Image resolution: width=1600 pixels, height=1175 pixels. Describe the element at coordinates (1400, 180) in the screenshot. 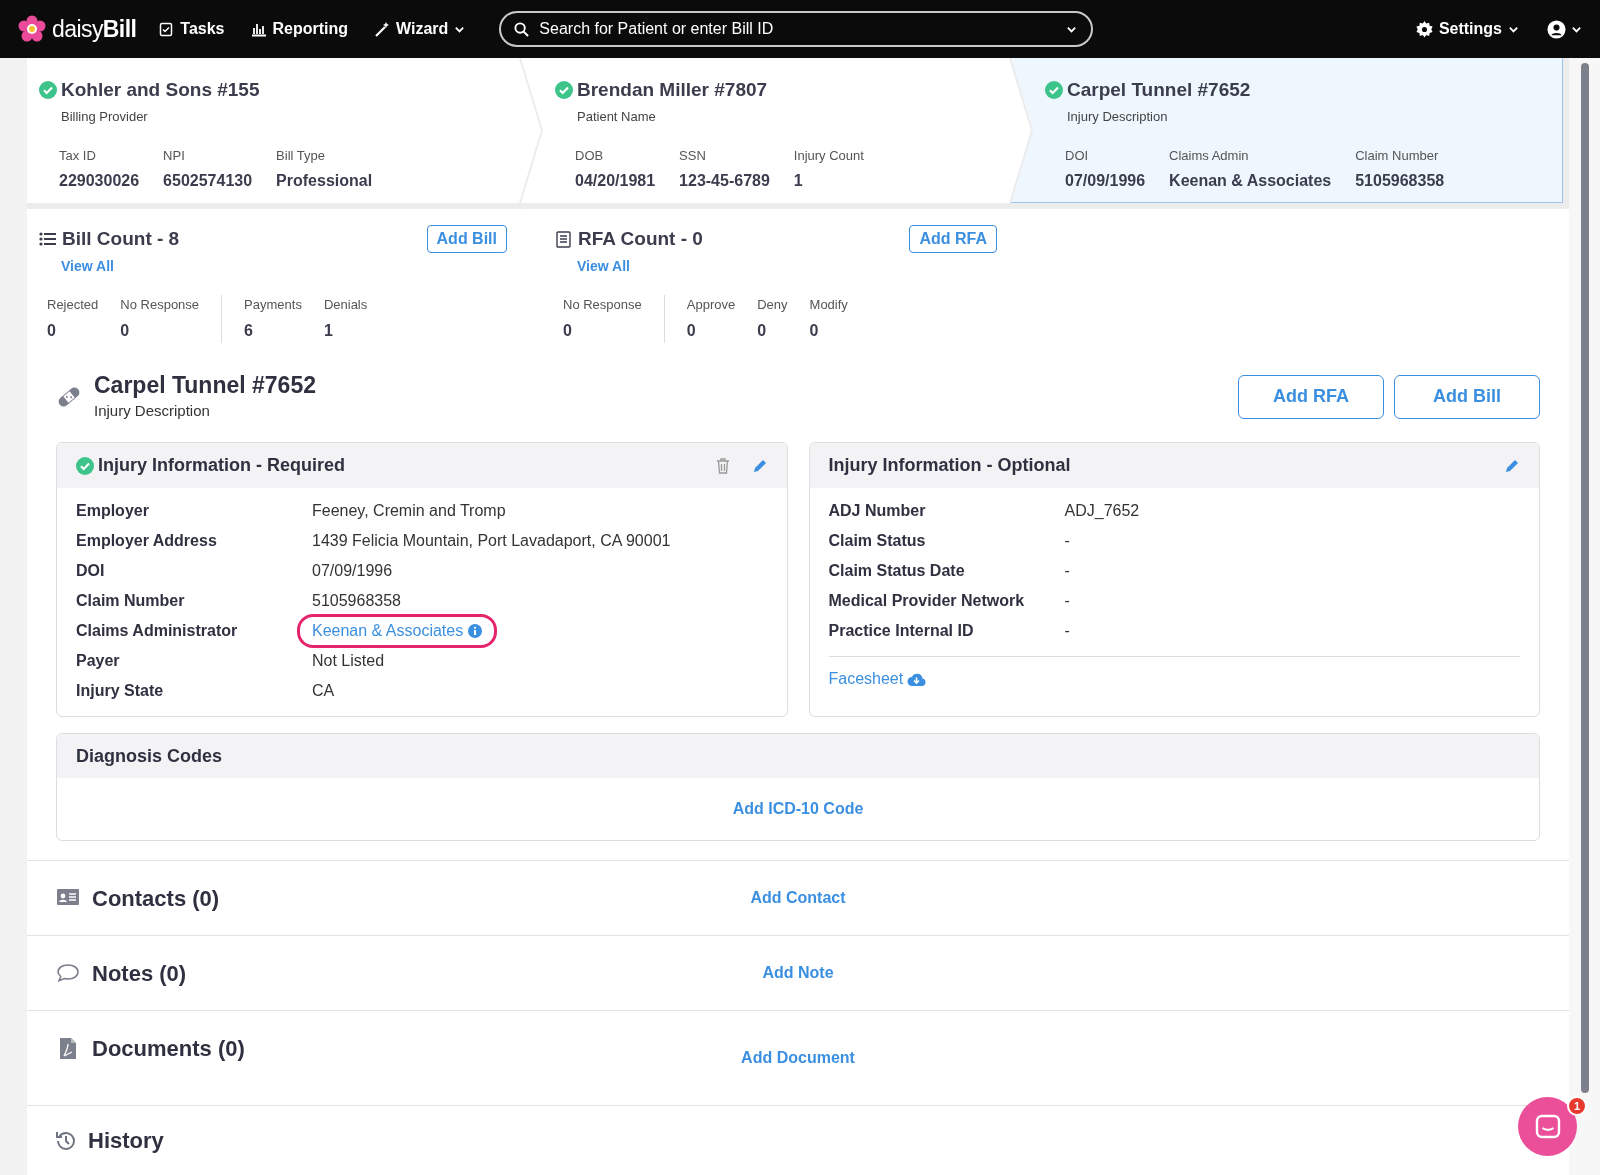

I see `field-value: 5105968358` at that location.